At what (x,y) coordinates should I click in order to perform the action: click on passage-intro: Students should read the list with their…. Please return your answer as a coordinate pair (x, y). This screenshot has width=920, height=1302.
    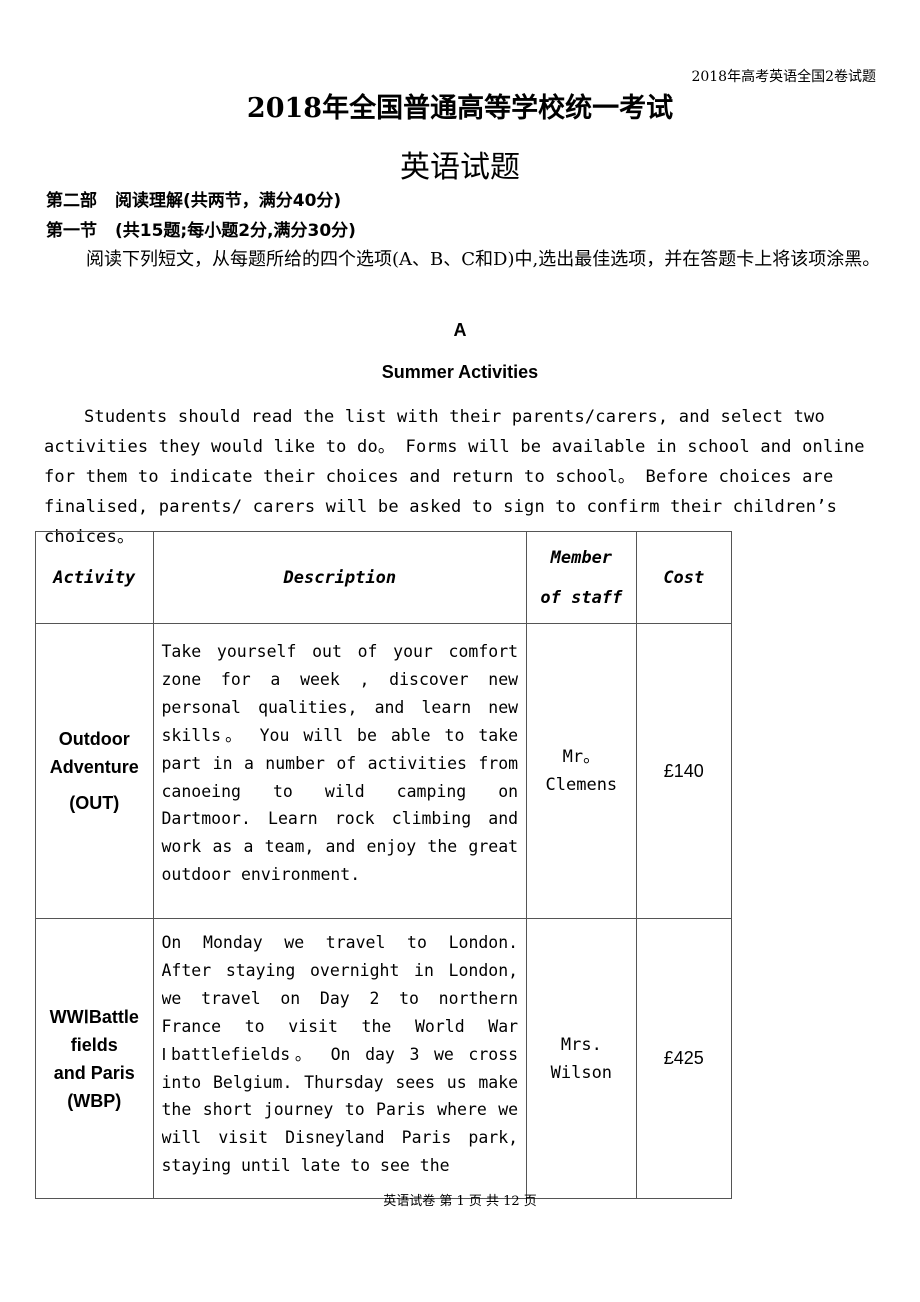
    Looking at the image, I should click on (454, 477).